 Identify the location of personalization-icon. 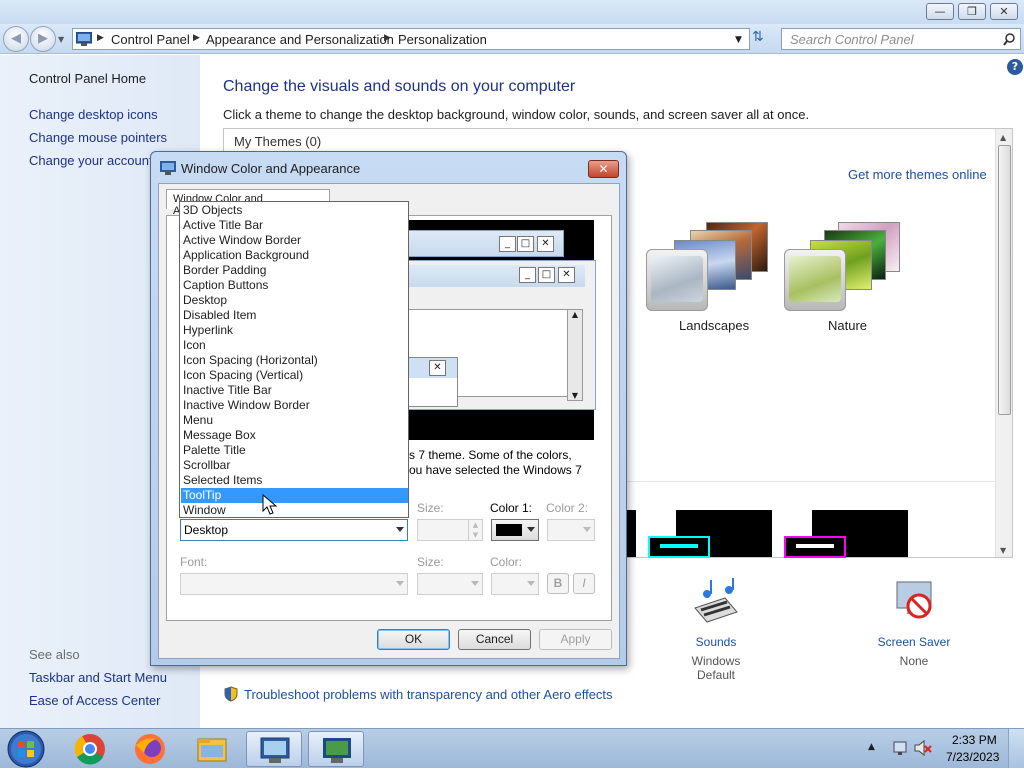
(337, 750).